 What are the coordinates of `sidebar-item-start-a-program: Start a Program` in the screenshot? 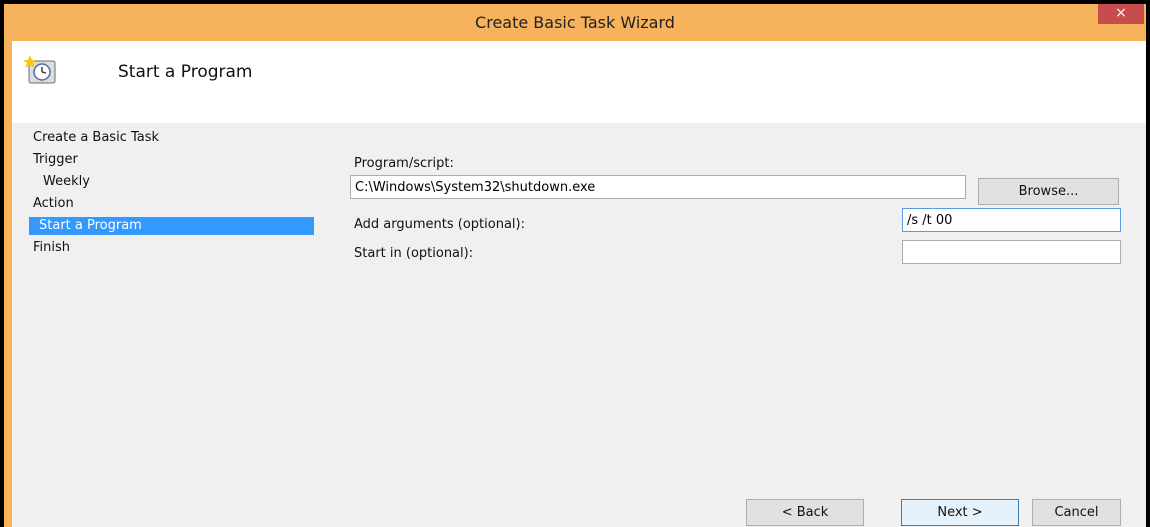 It's located at (171, 226).